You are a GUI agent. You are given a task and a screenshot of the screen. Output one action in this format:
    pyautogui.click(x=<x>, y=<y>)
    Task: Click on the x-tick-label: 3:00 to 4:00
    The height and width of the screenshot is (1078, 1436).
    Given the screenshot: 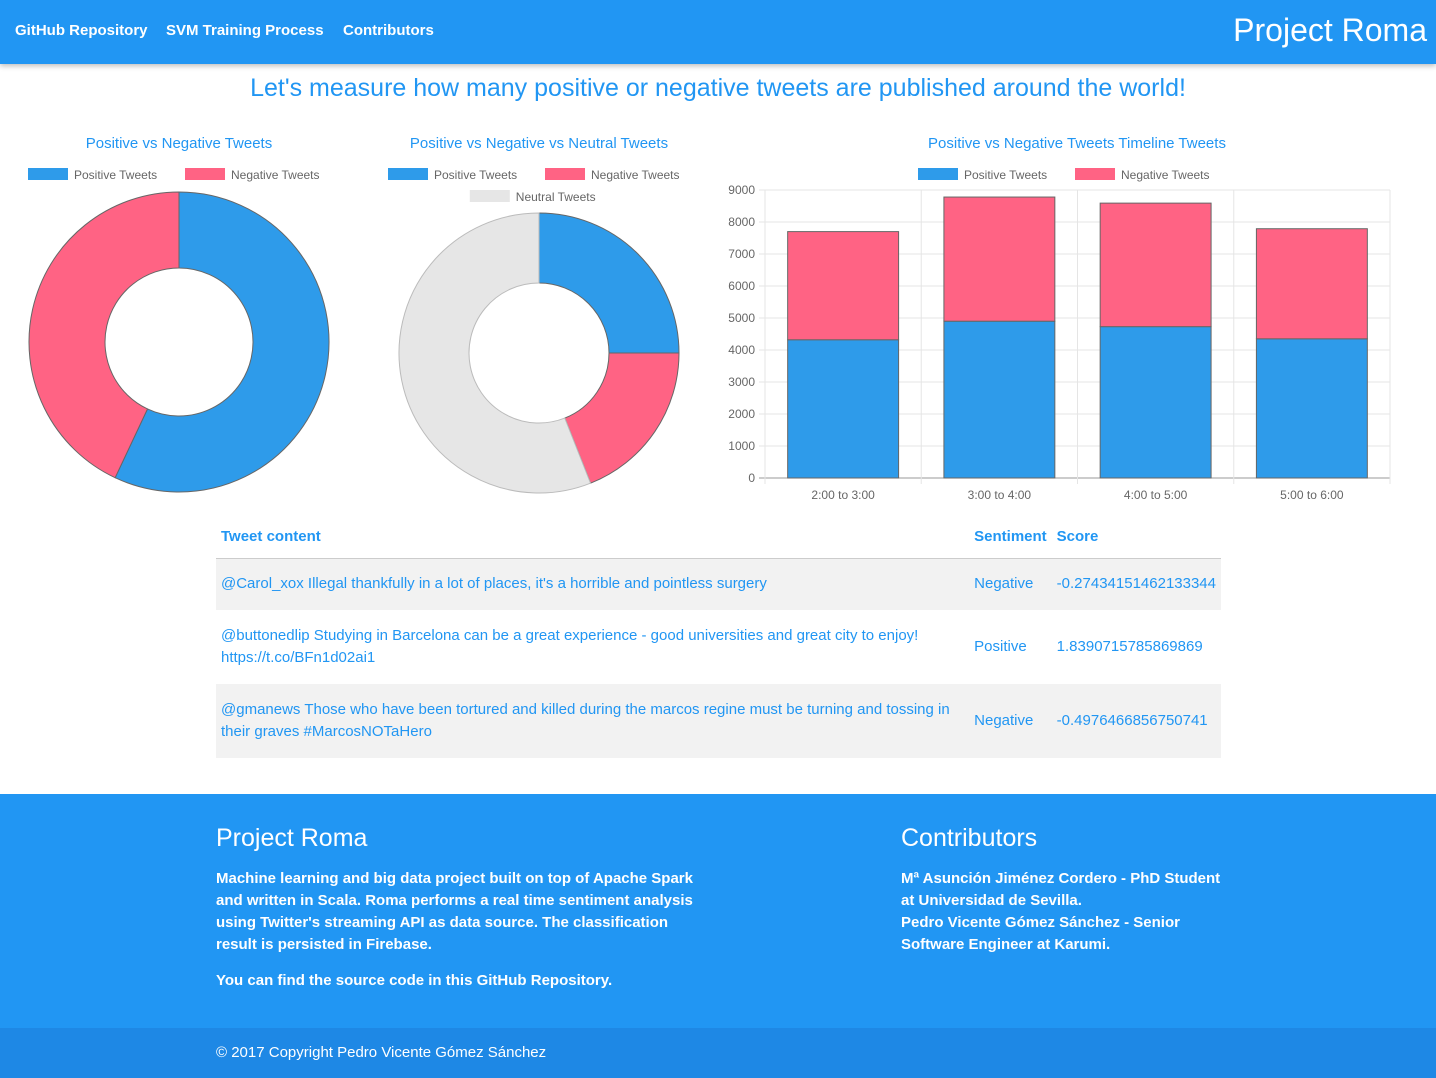 What is the action you would take?
    pyautogui.click(x=1000, y=495)
    